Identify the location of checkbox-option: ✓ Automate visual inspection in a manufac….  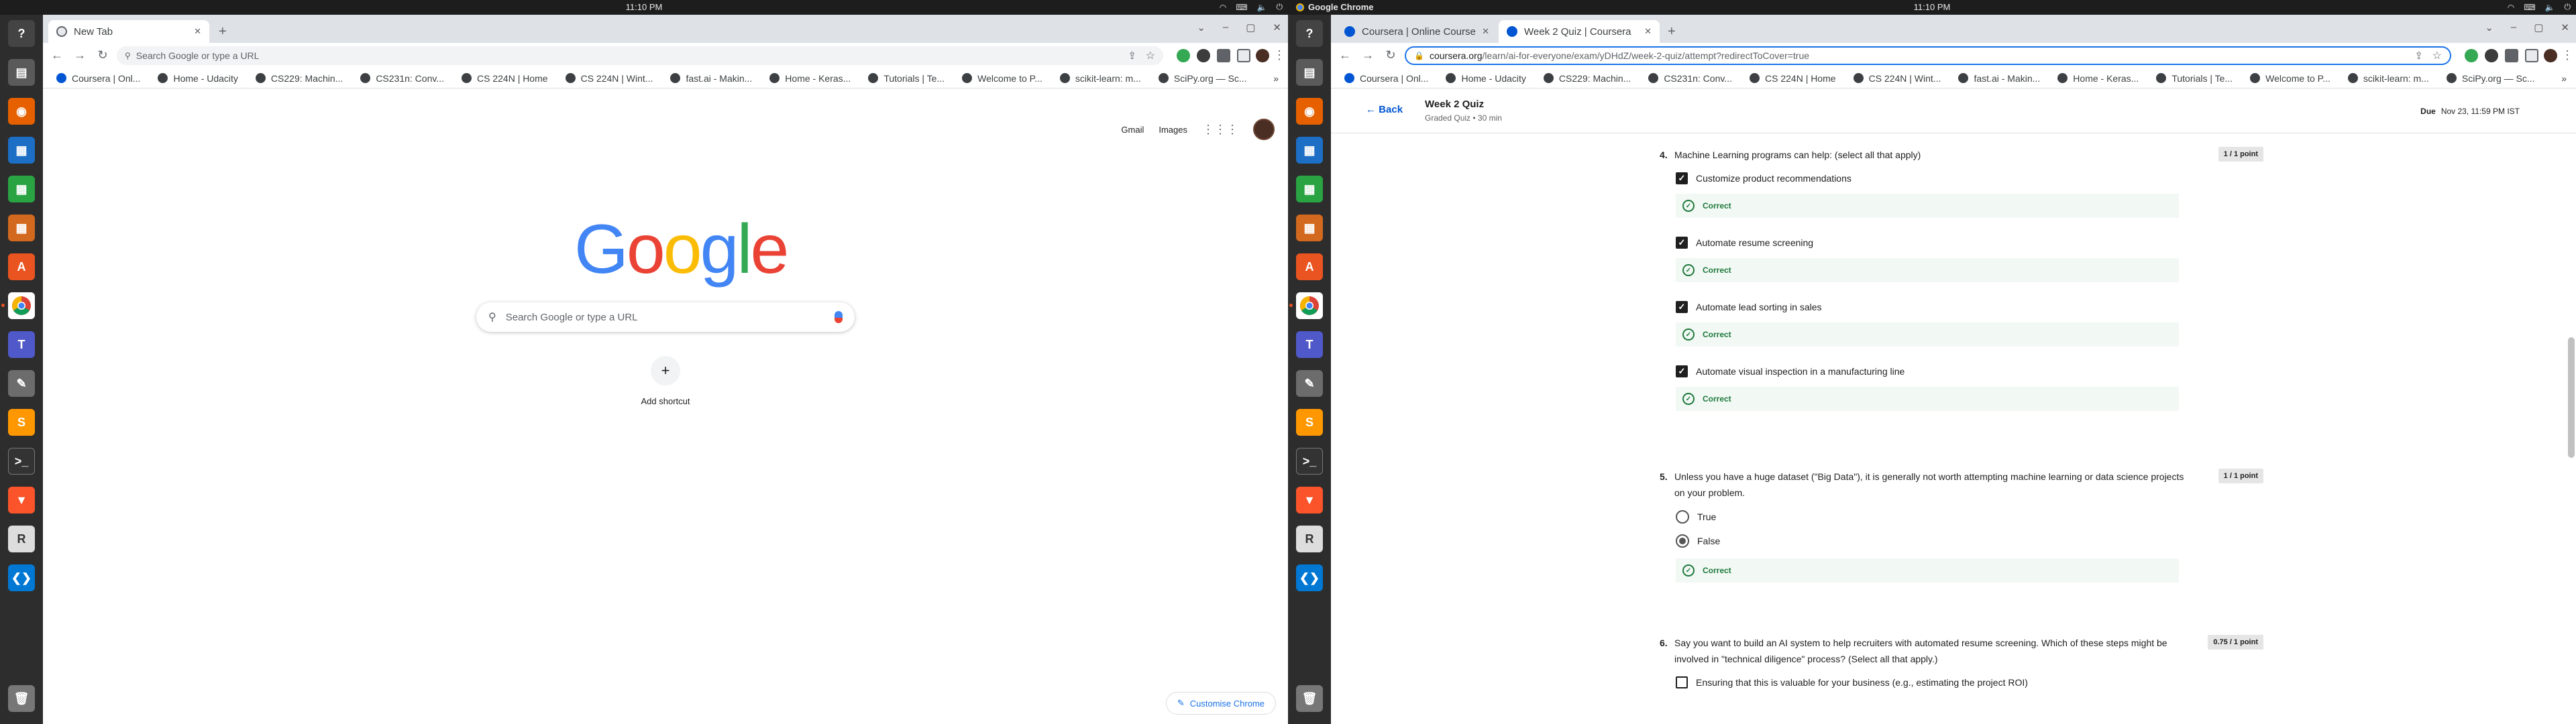
(1790, 371).